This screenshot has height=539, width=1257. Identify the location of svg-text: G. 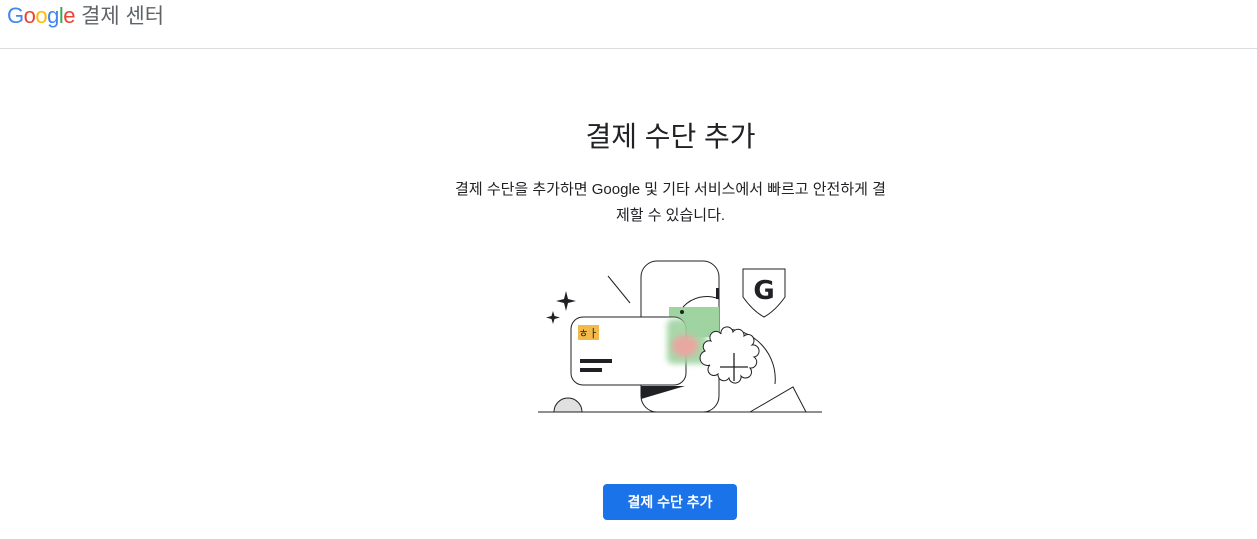
(763, 291).